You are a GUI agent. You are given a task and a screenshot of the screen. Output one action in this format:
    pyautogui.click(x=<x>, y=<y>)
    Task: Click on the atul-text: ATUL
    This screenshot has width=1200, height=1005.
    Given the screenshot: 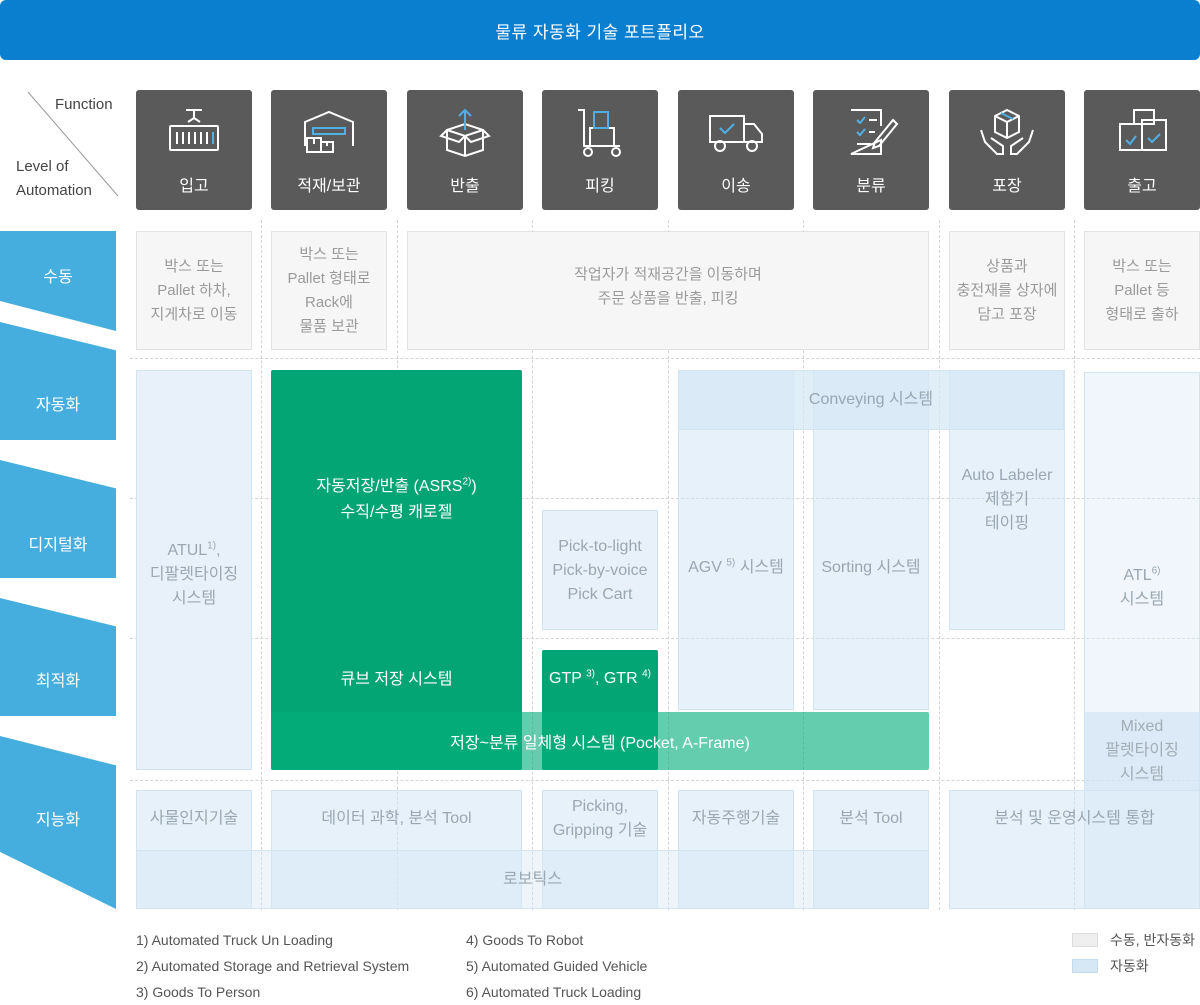 What is the action you would take?
    pyautogui.click(x=187, y=550)
    